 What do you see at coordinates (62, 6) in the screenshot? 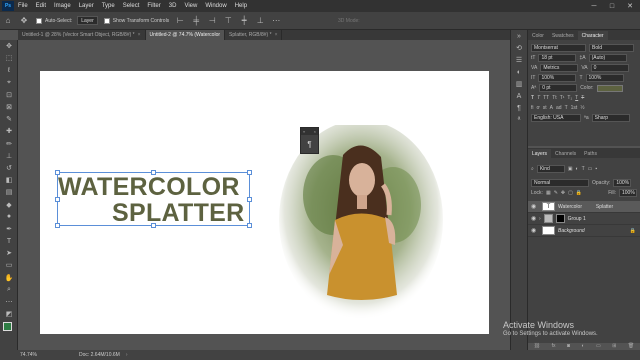
I see `menu-image: Image` at bounding box center [62, 6].